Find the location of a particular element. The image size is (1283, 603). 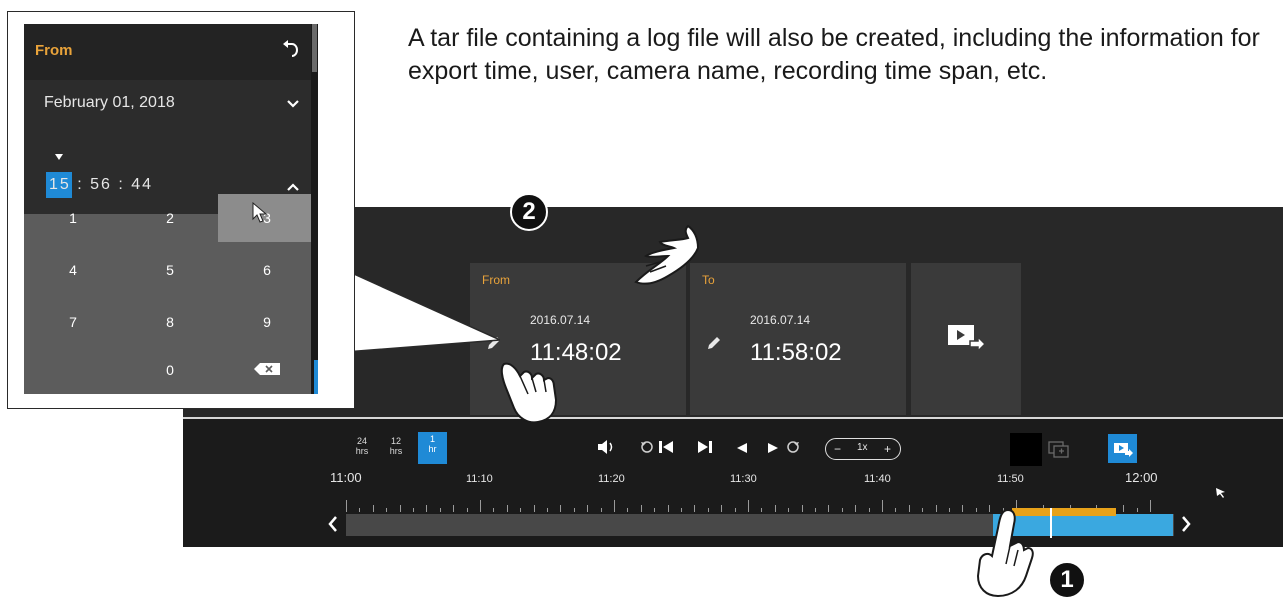

play-reverse-icon is located at coordinates (742, 450).